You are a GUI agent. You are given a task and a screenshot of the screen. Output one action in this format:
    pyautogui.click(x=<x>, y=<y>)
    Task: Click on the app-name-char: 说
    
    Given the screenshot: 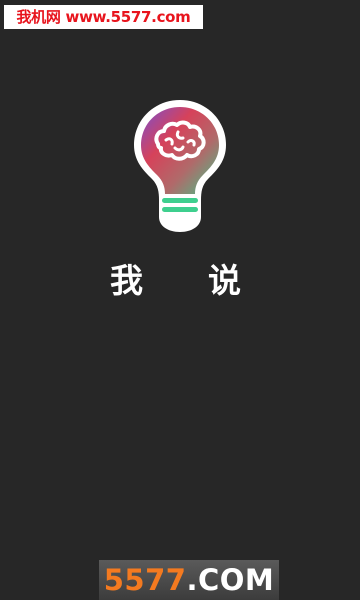 What is the action you would take?
    pyautogui.click(x=224, y=280)
    